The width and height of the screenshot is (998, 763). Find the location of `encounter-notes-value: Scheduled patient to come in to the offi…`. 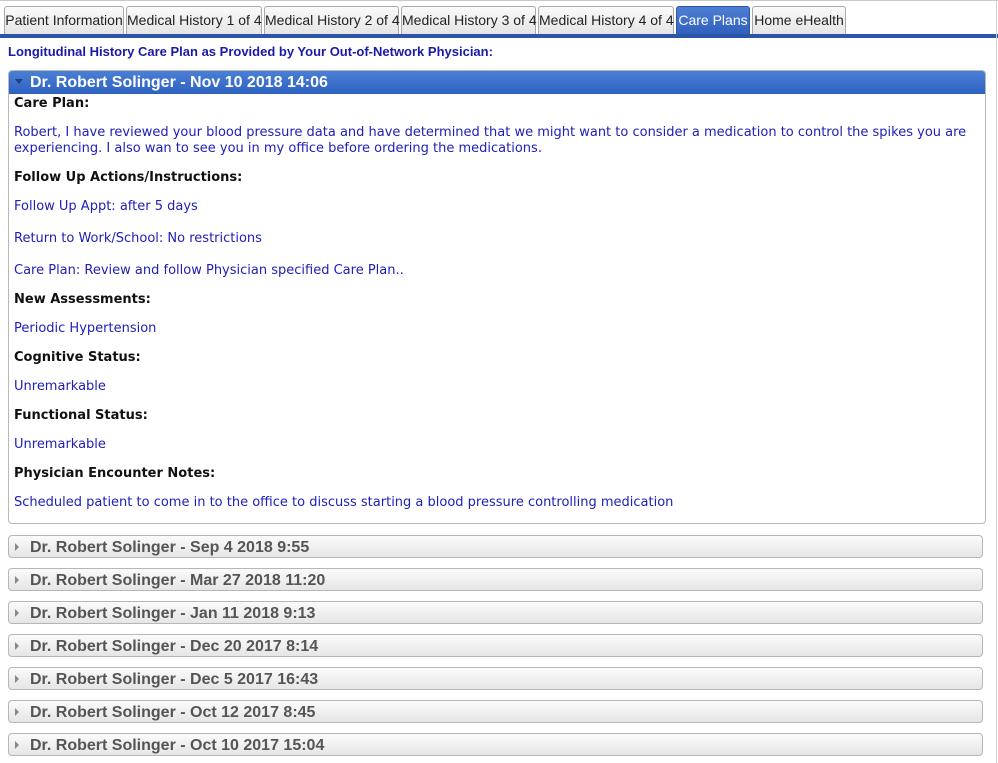

encounter-notes-value: Scheduled patient to come in to the offi… is located at coordinates (344, 502).